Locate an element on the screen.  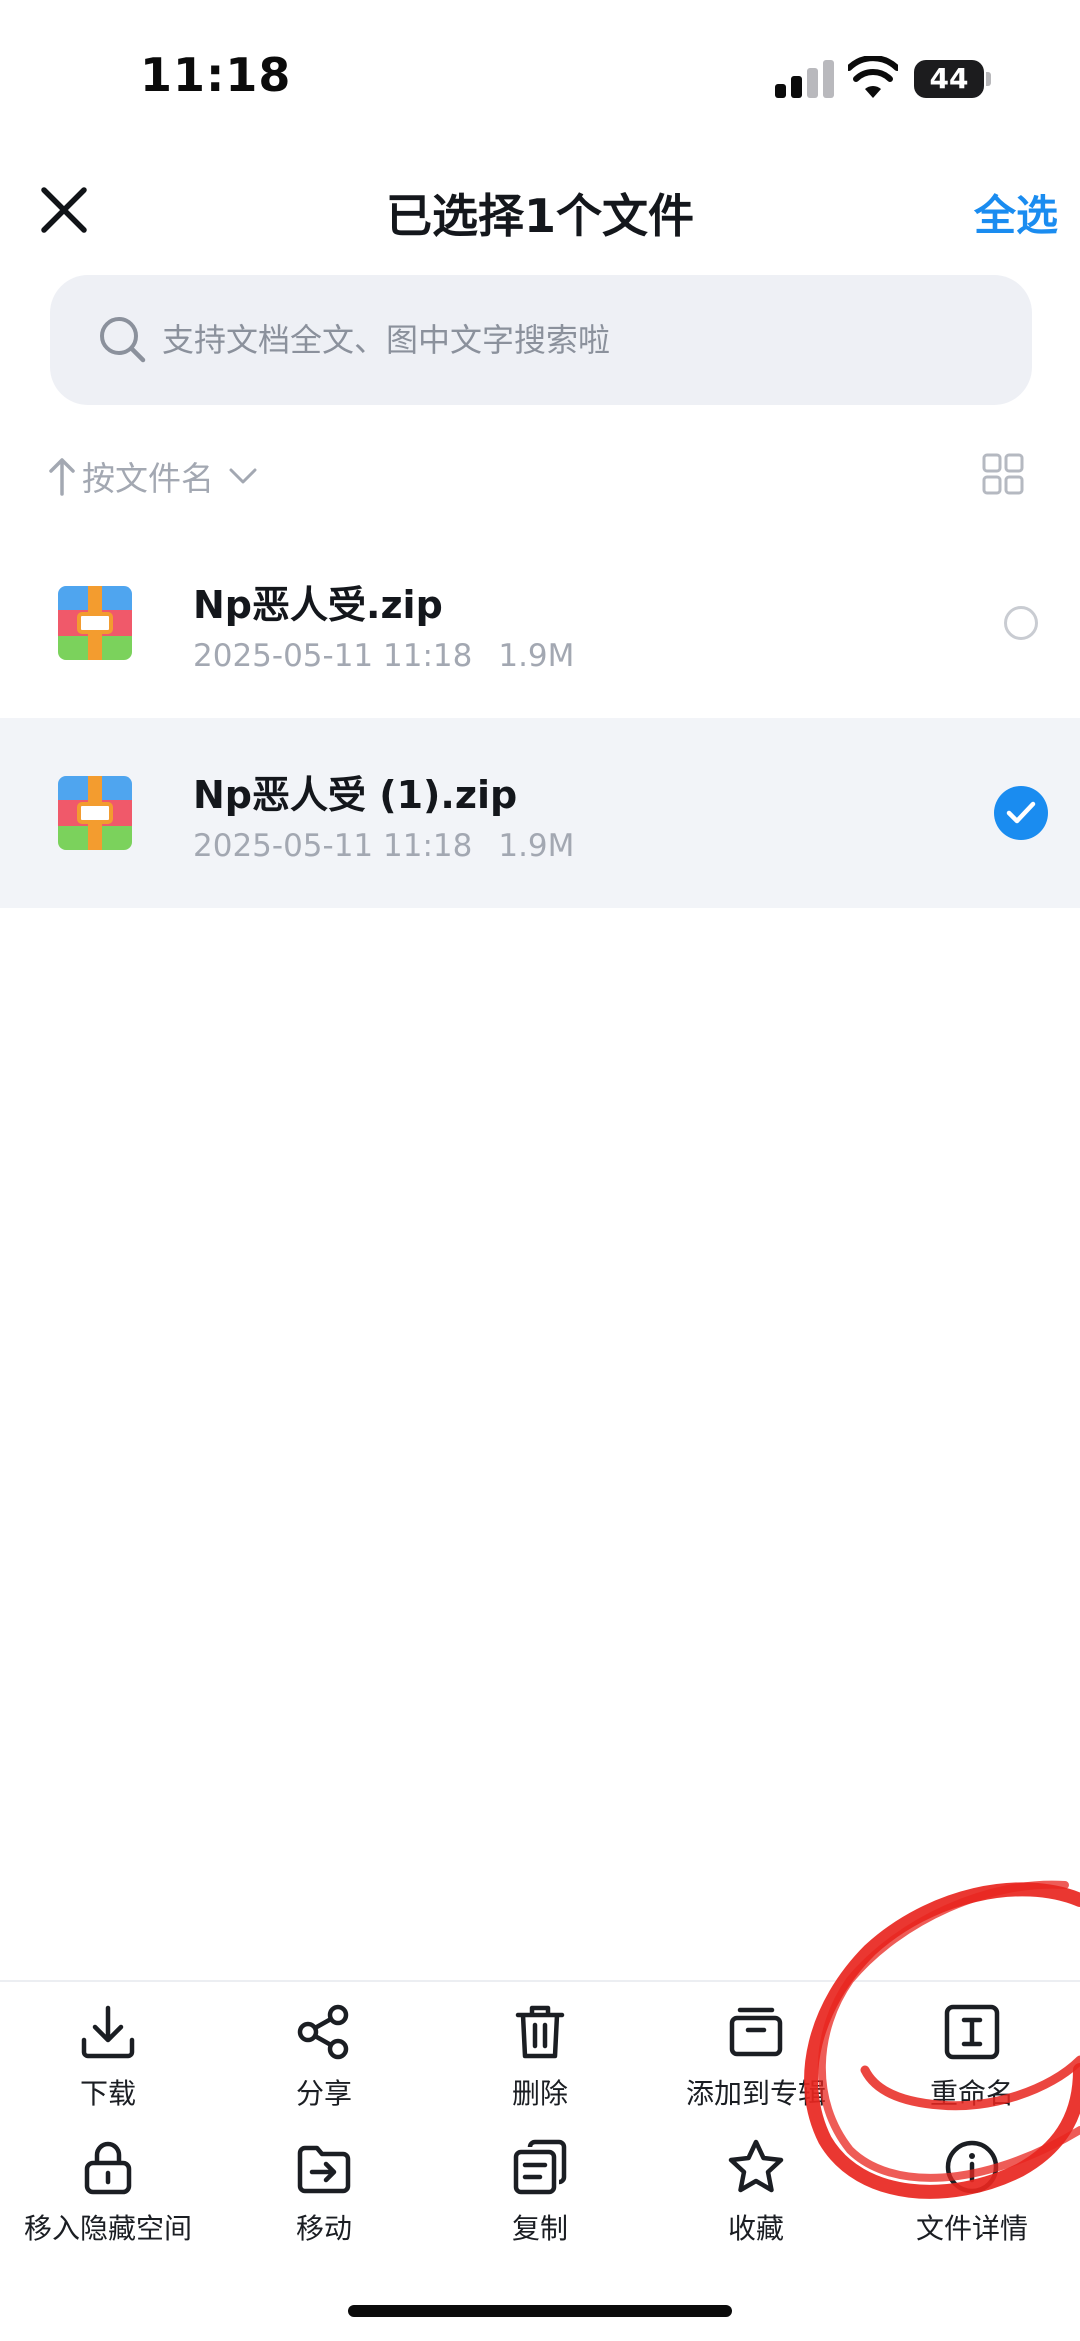
chevron-down-icon is located at coordinates (243, 476).